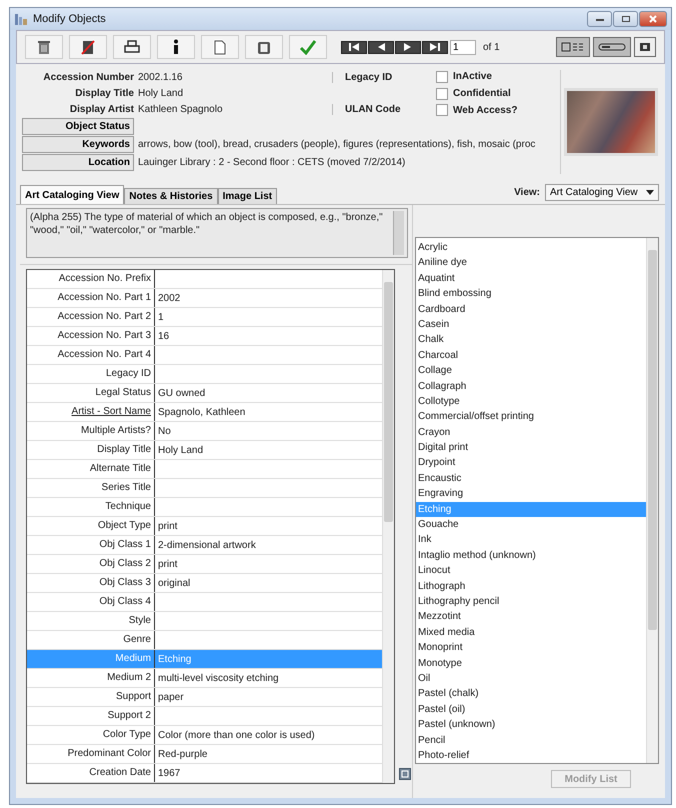 The width and height of the screenshot is (676, 808). What do you see at coordinates (531, 402) in the screenshot?
I see `list-item: Collotype` at bounding box center [531, 402].